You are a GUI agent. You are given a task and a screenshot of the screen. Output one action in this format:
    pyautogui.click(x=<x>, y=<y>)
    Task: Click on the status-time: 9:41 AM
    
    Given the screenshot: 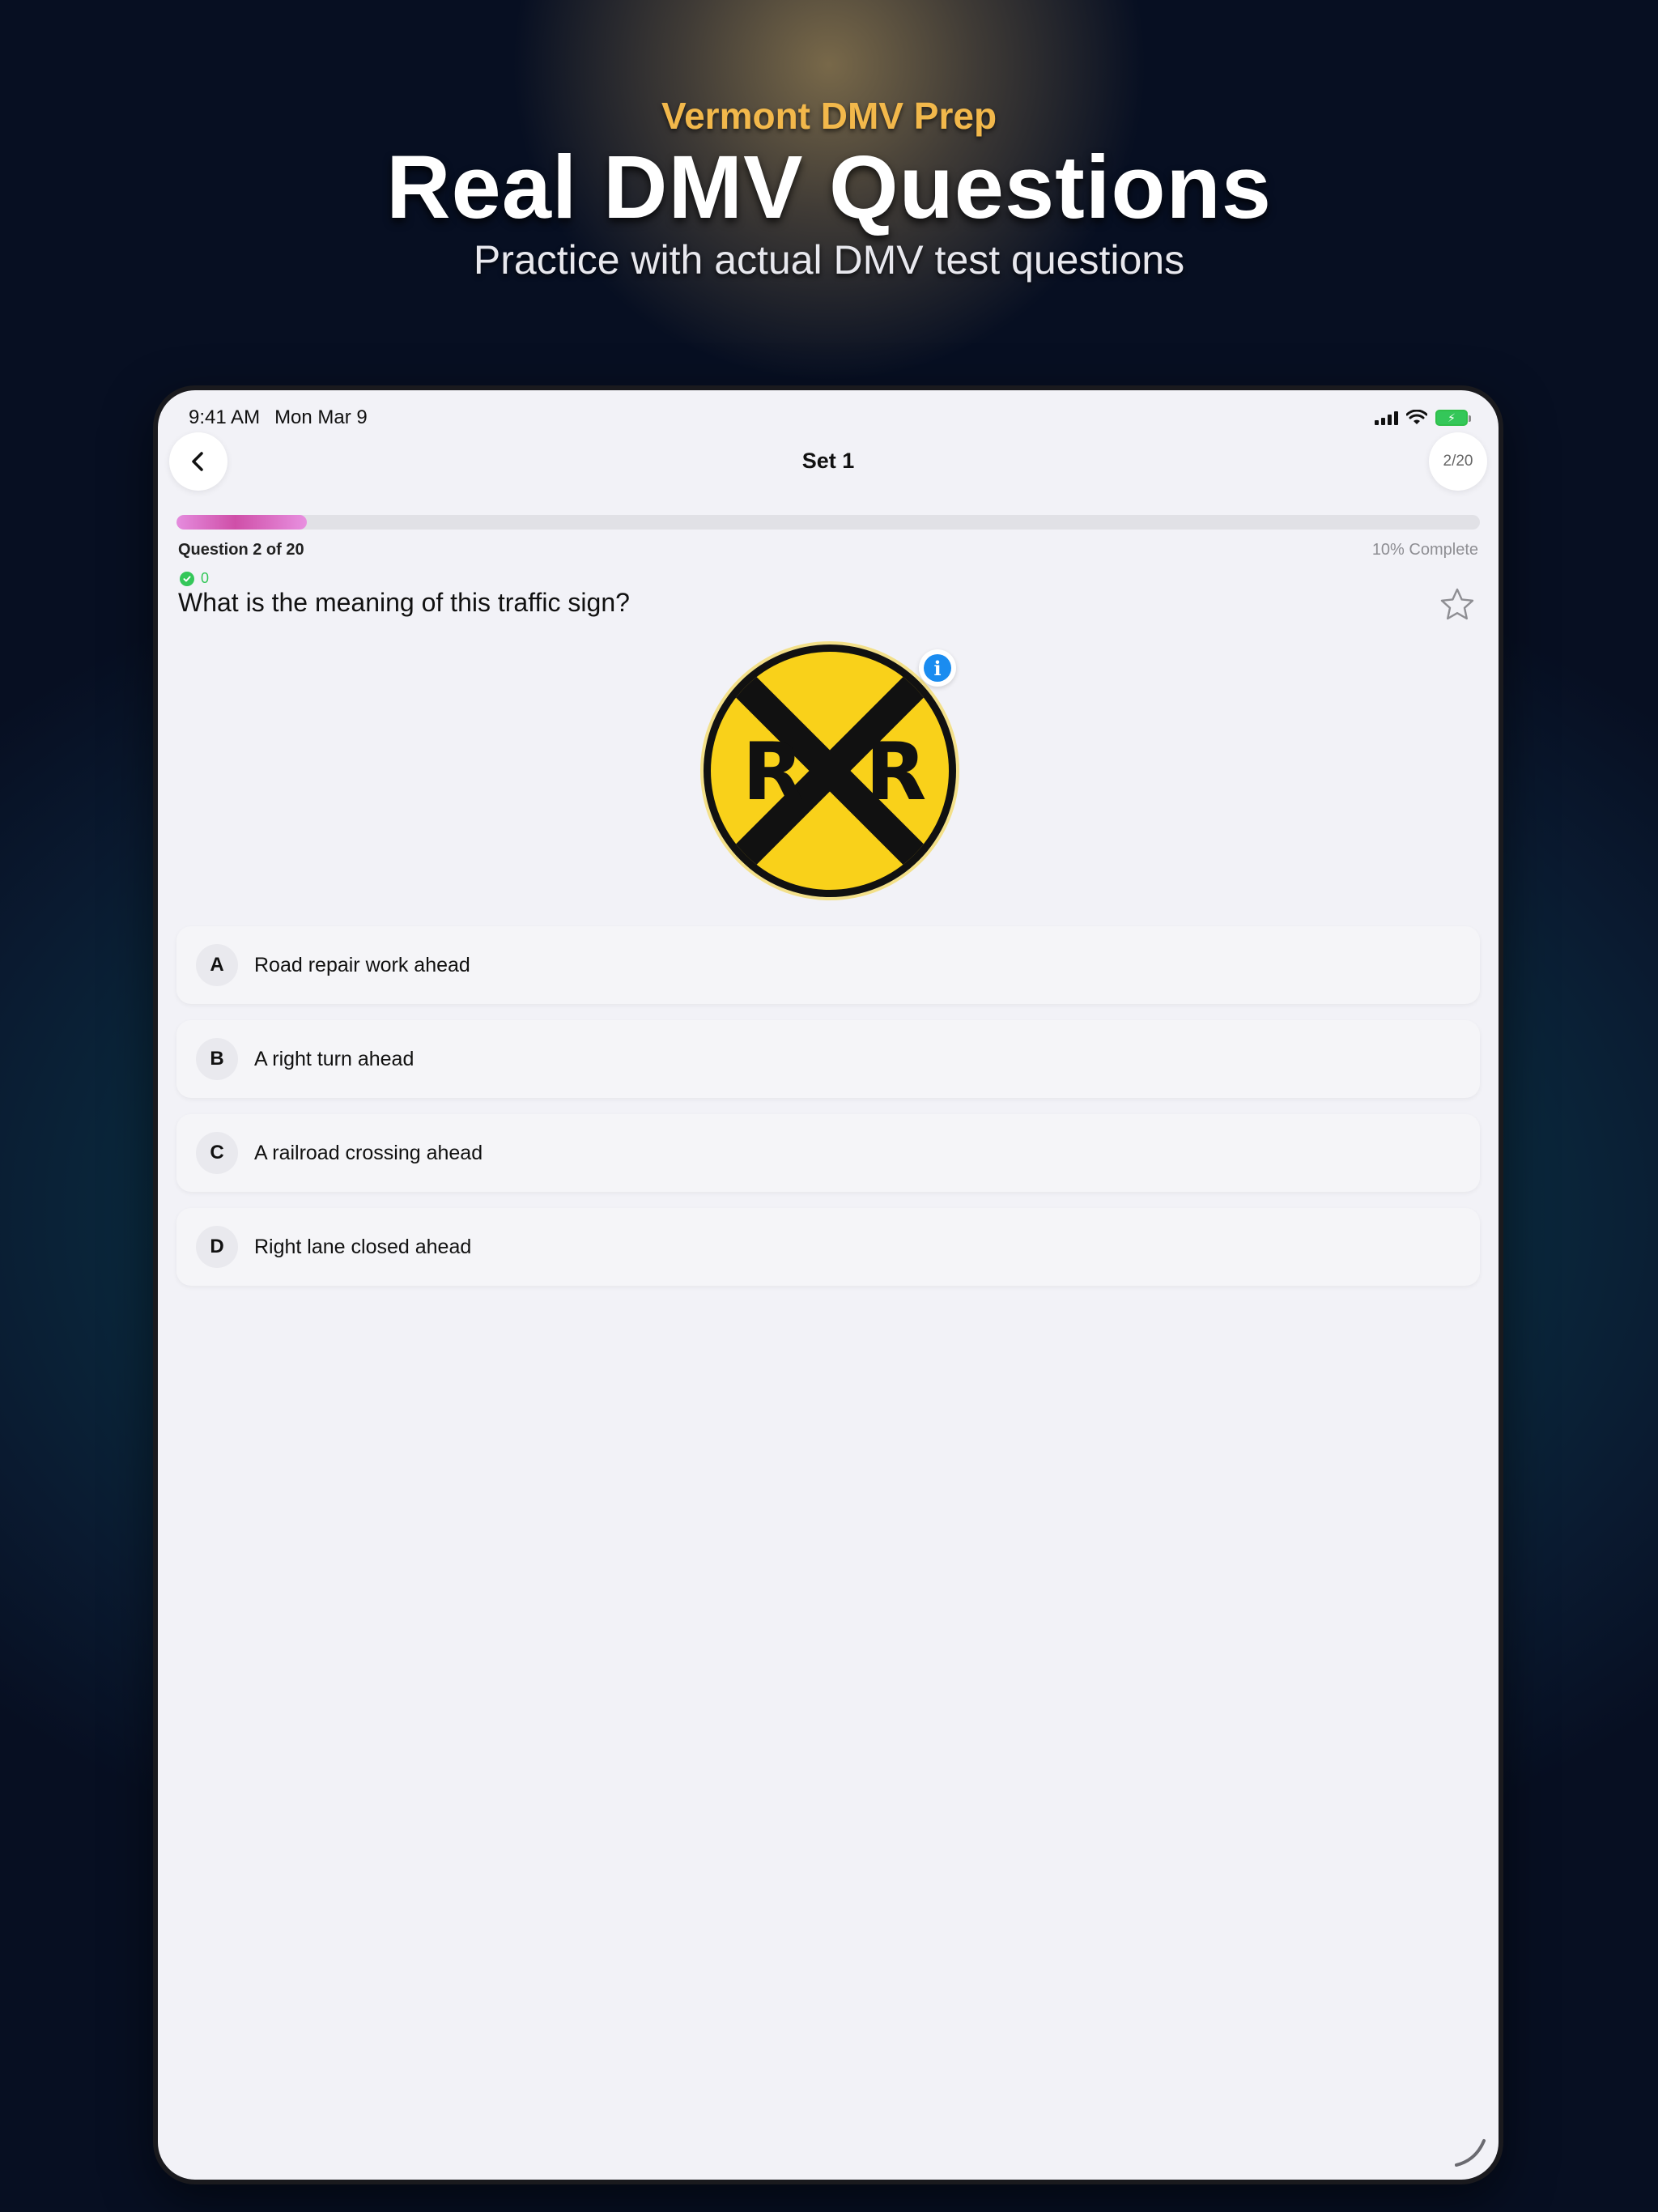 What is the action you would take?
    pyautogui.click(x=225, y=417)
    